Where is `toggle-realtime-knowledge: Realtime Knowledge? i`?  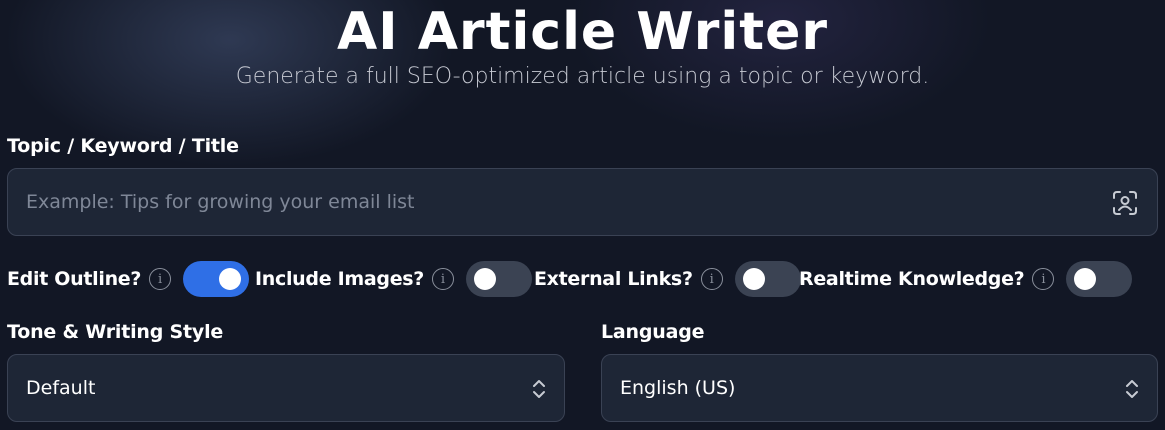
toggle-realtime-knowledge: Realtime Knowledge? i is located at coordinates (966, 279).